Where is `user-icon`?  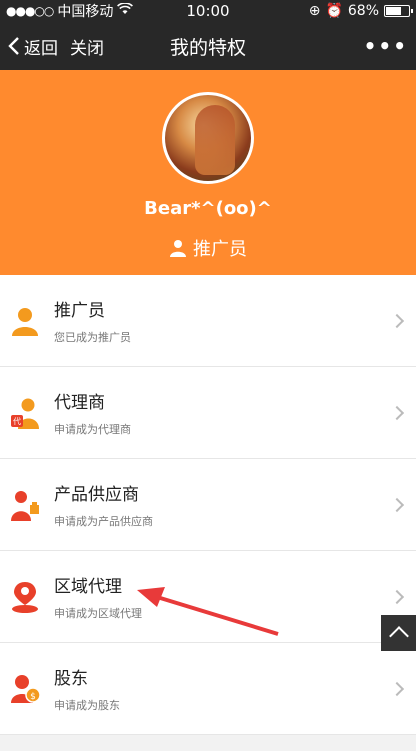
user-icon is located at coordinates (178, 248).